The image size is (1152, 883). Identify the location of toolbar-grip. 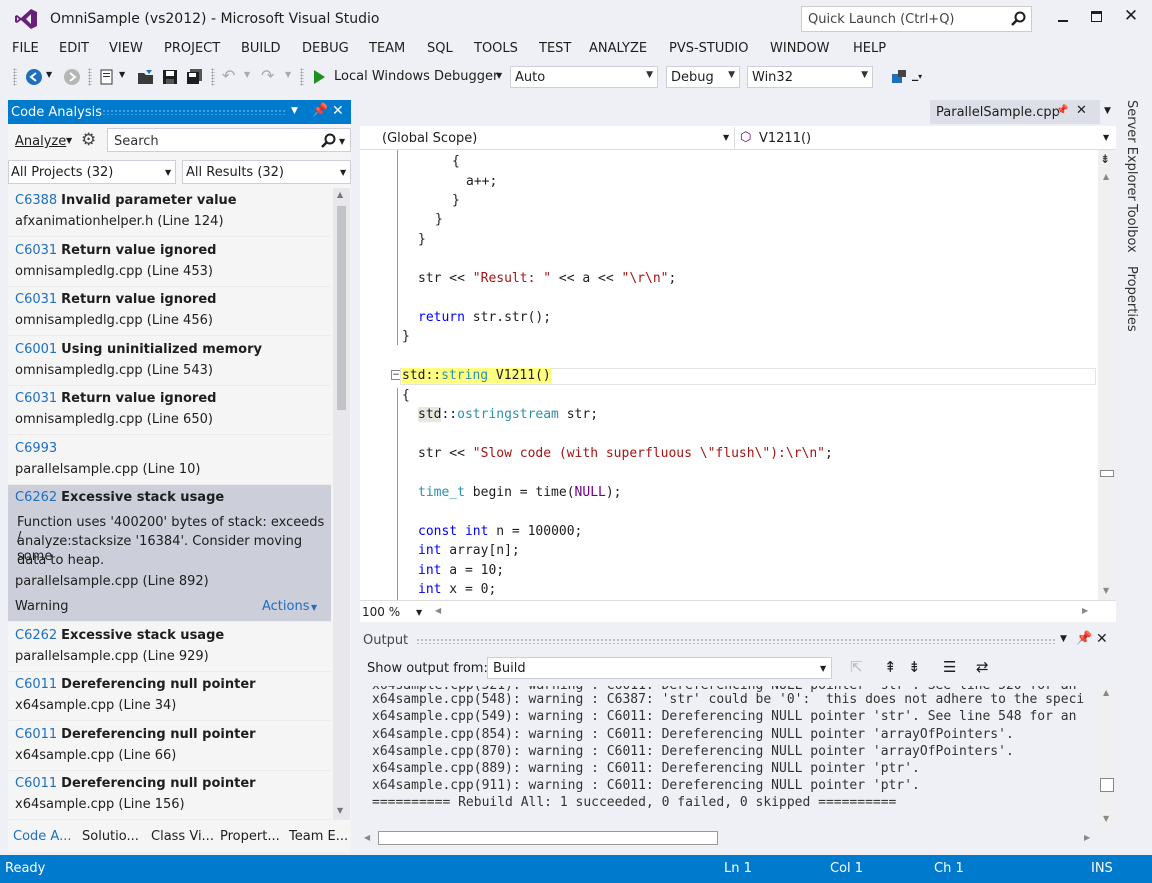
(15, 77).